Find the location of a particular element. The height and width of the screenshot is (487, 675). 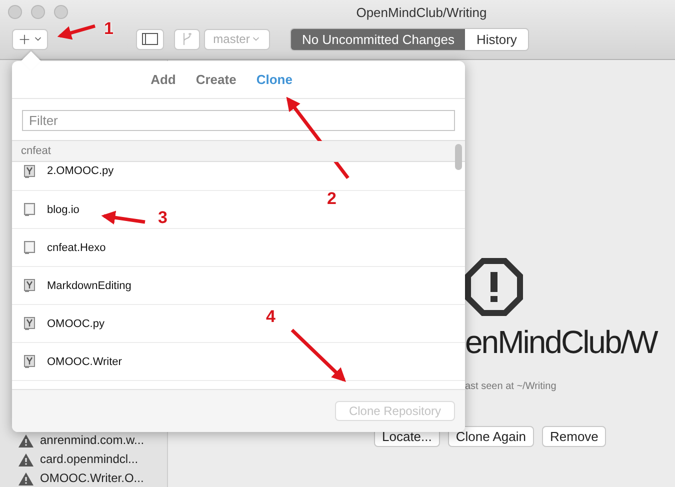

repository-row: cnfeat.Hexo is located at coordinates (238, 248).